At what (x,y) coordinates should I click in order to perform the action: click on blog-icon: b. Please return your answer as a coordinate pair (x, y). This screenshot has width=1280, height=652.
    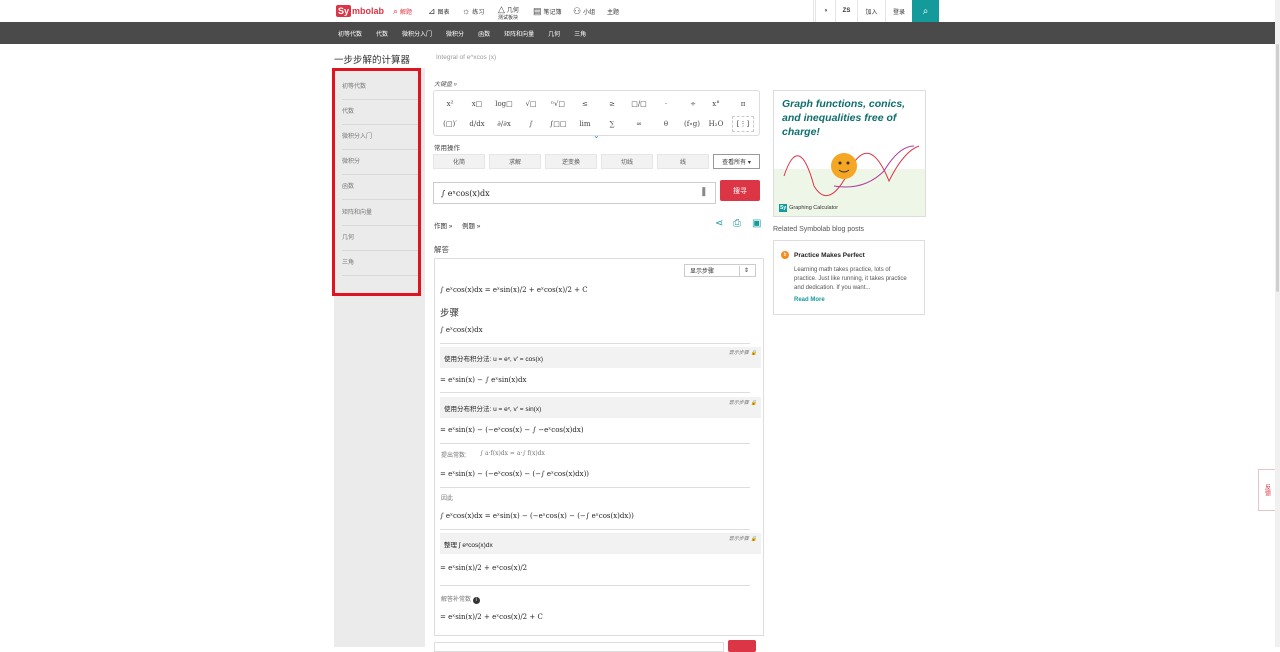
    Looking at the image, I should click on (785, 255).